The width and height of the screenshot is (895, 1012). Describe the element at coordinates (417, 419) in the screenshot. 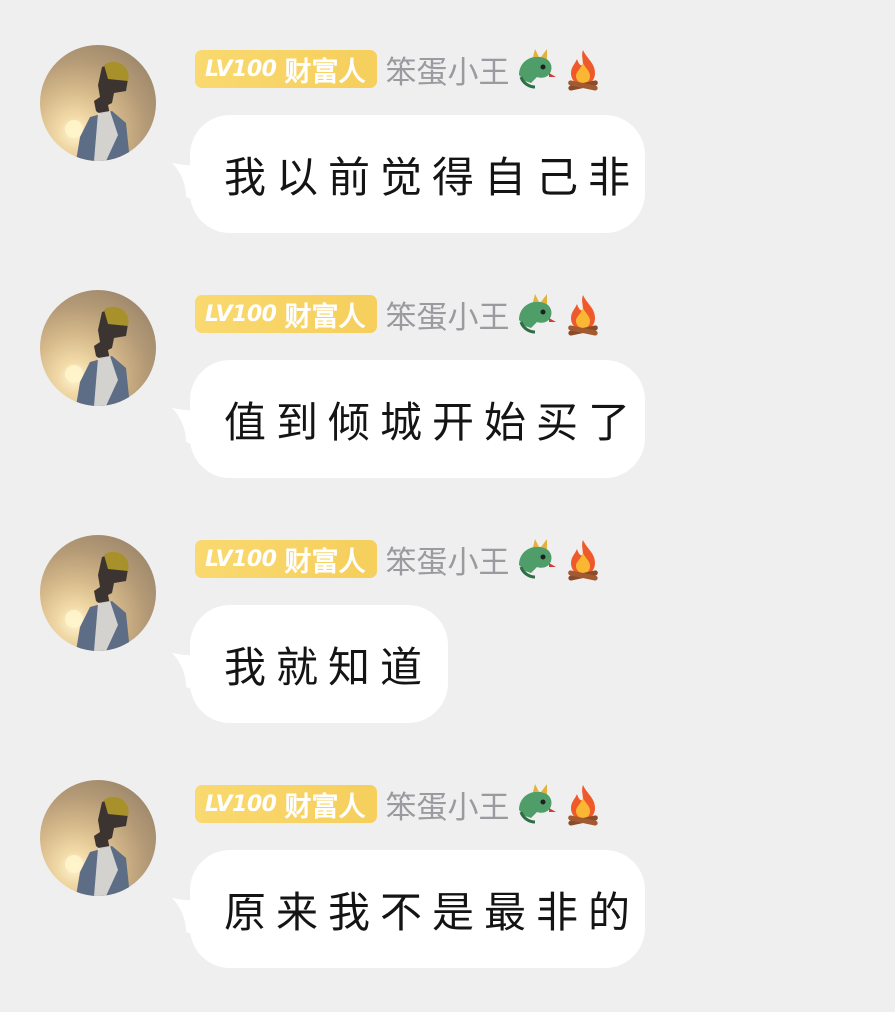

I see `message-bubble: 值到倾城开始买了` at that location.